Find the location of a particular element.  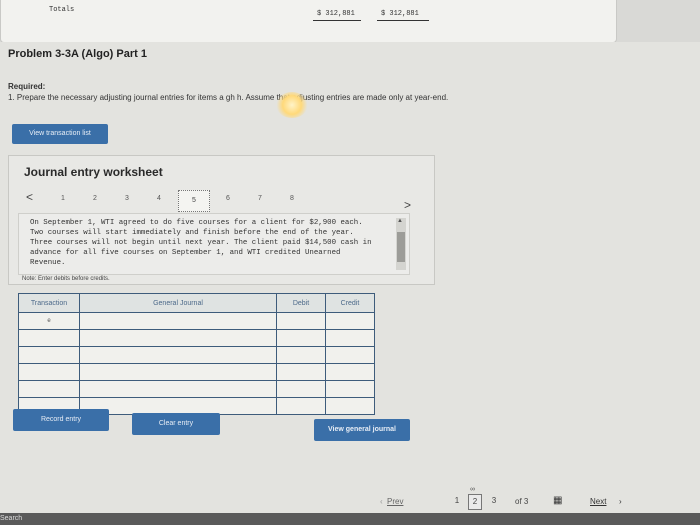

next-chevron-icon: › is located at coordinates (620, 501).